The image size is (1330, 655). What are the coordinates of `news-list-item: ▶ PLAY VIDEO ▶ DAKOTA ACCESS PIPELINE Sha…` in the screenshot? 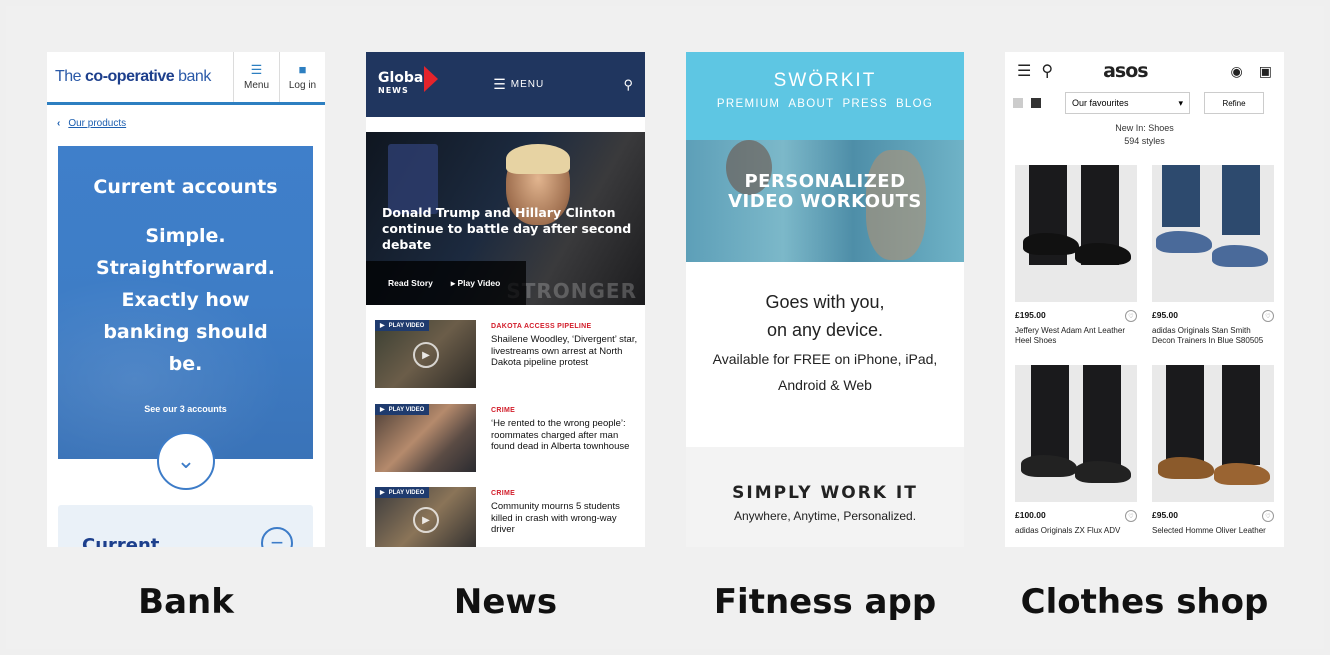 It's located at (505, 356).